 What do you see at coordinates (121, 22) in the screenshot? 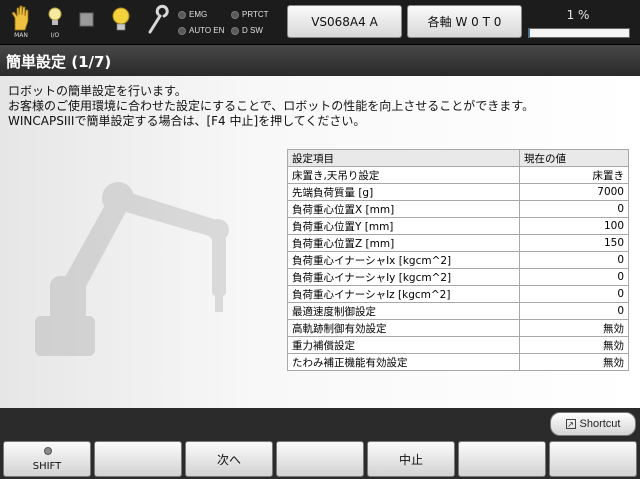
I see `lightbulb-icon` at bounding box center [121, 22].